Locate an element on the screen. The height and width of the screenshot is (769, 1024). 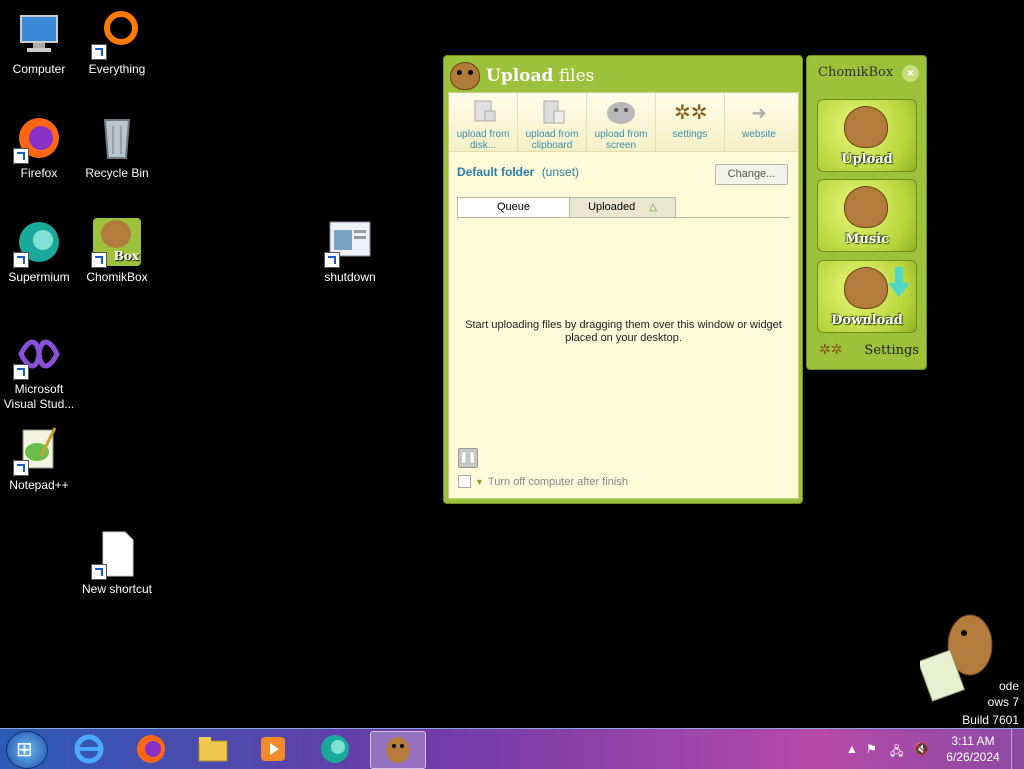
desktop-icon-computer: Computer is located at coordinates (39, 43).